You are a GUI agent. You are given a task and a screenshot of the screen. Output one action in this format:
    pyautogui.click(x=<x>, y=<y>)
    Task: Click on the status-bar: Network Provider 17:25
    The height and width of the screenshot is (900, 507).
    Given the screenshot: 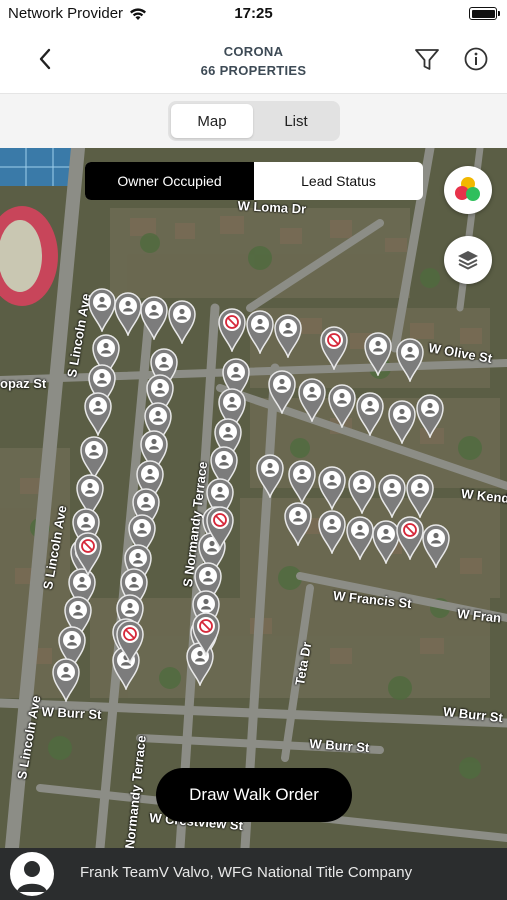 What is the action you would take?
    pyautogui.click(x=253, y=14)
    